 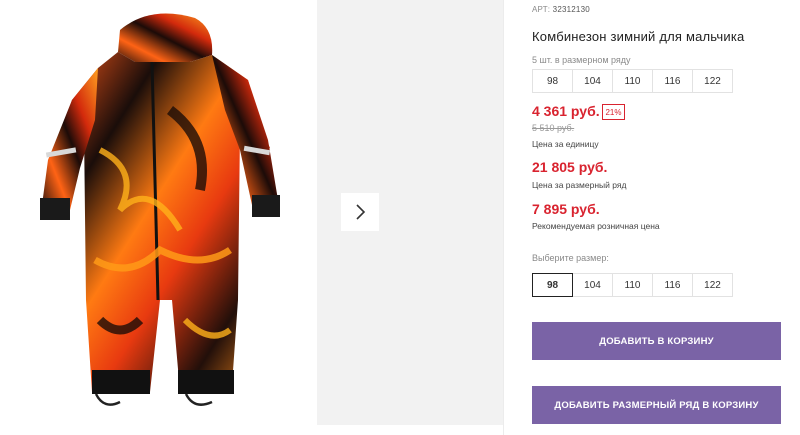 What do you see at coordinates (596, 226) in the screenshot?
I see `retail-price-caption: Рекомендуемая розничная цена` at bounding box center [596, 226].